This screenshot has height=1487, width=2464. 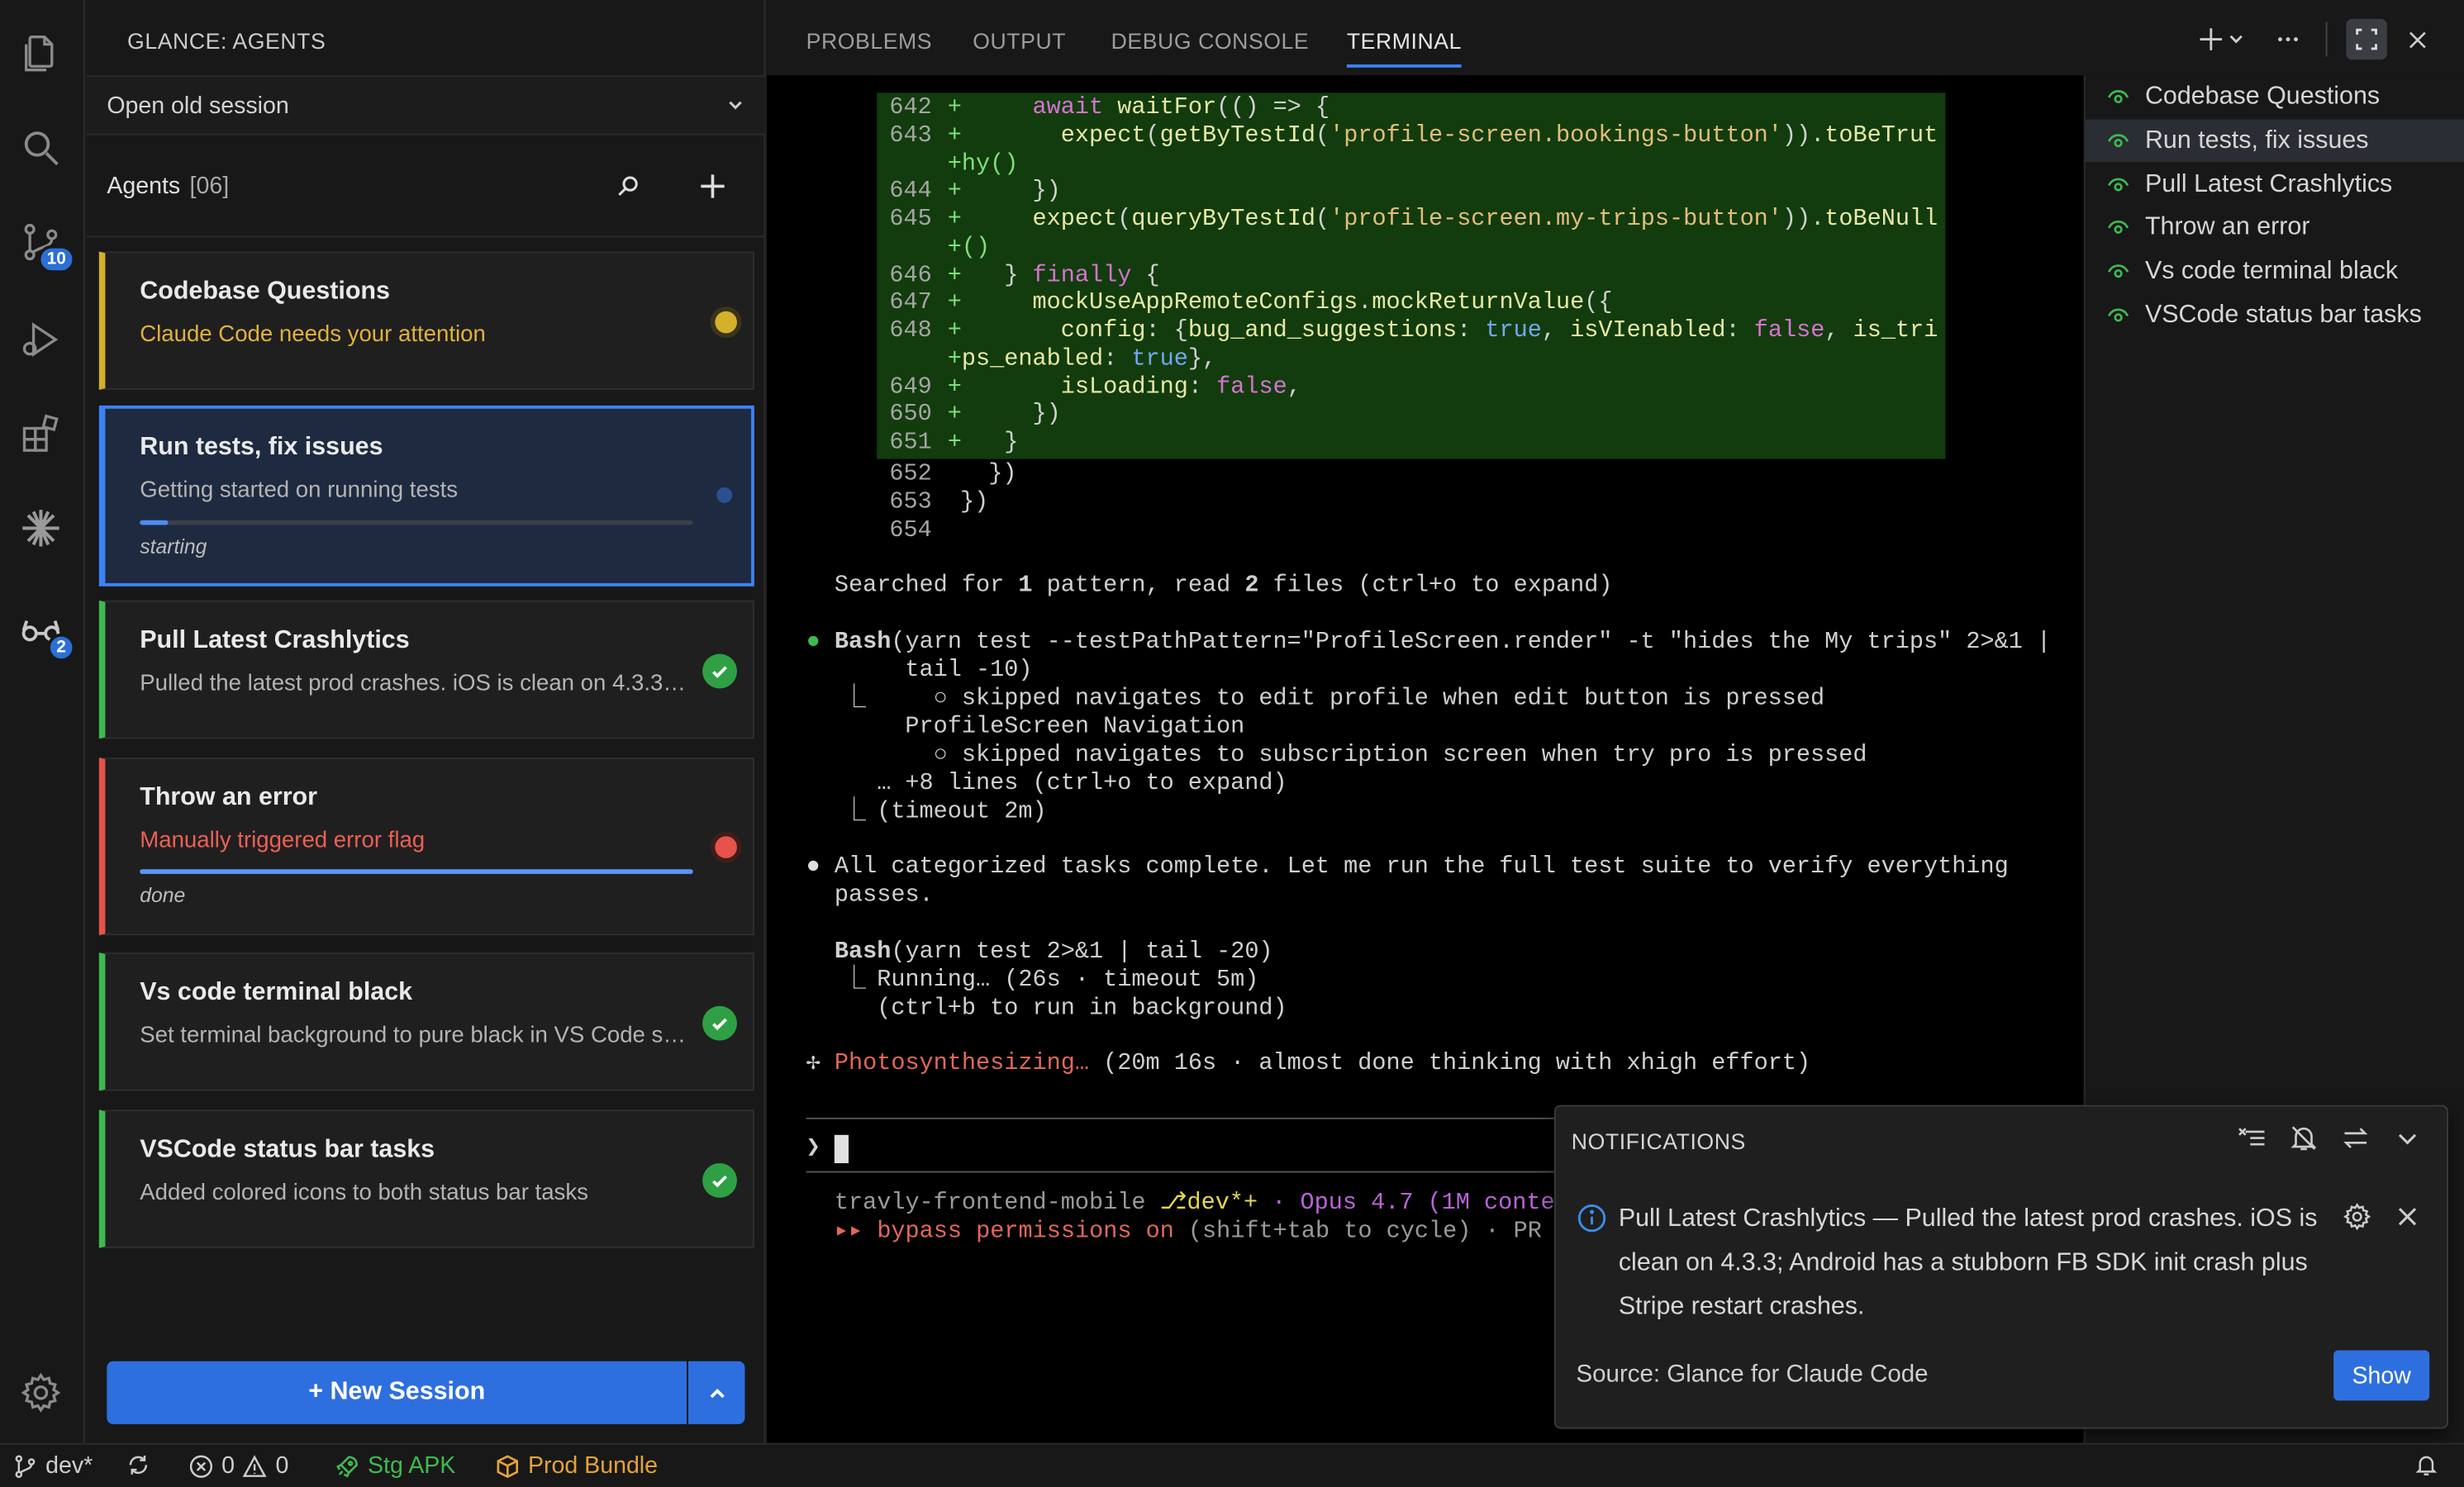 I want to click on glance-badge: 2, so click(x=61, y=648).